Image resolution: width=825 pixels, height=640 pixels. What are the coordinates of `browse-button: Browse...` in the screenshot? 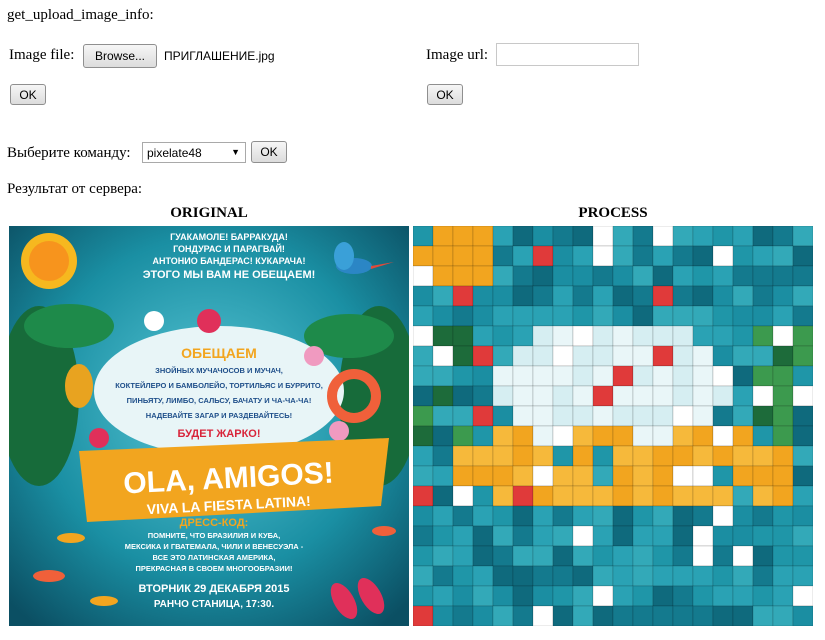 It's located at (120, 56).